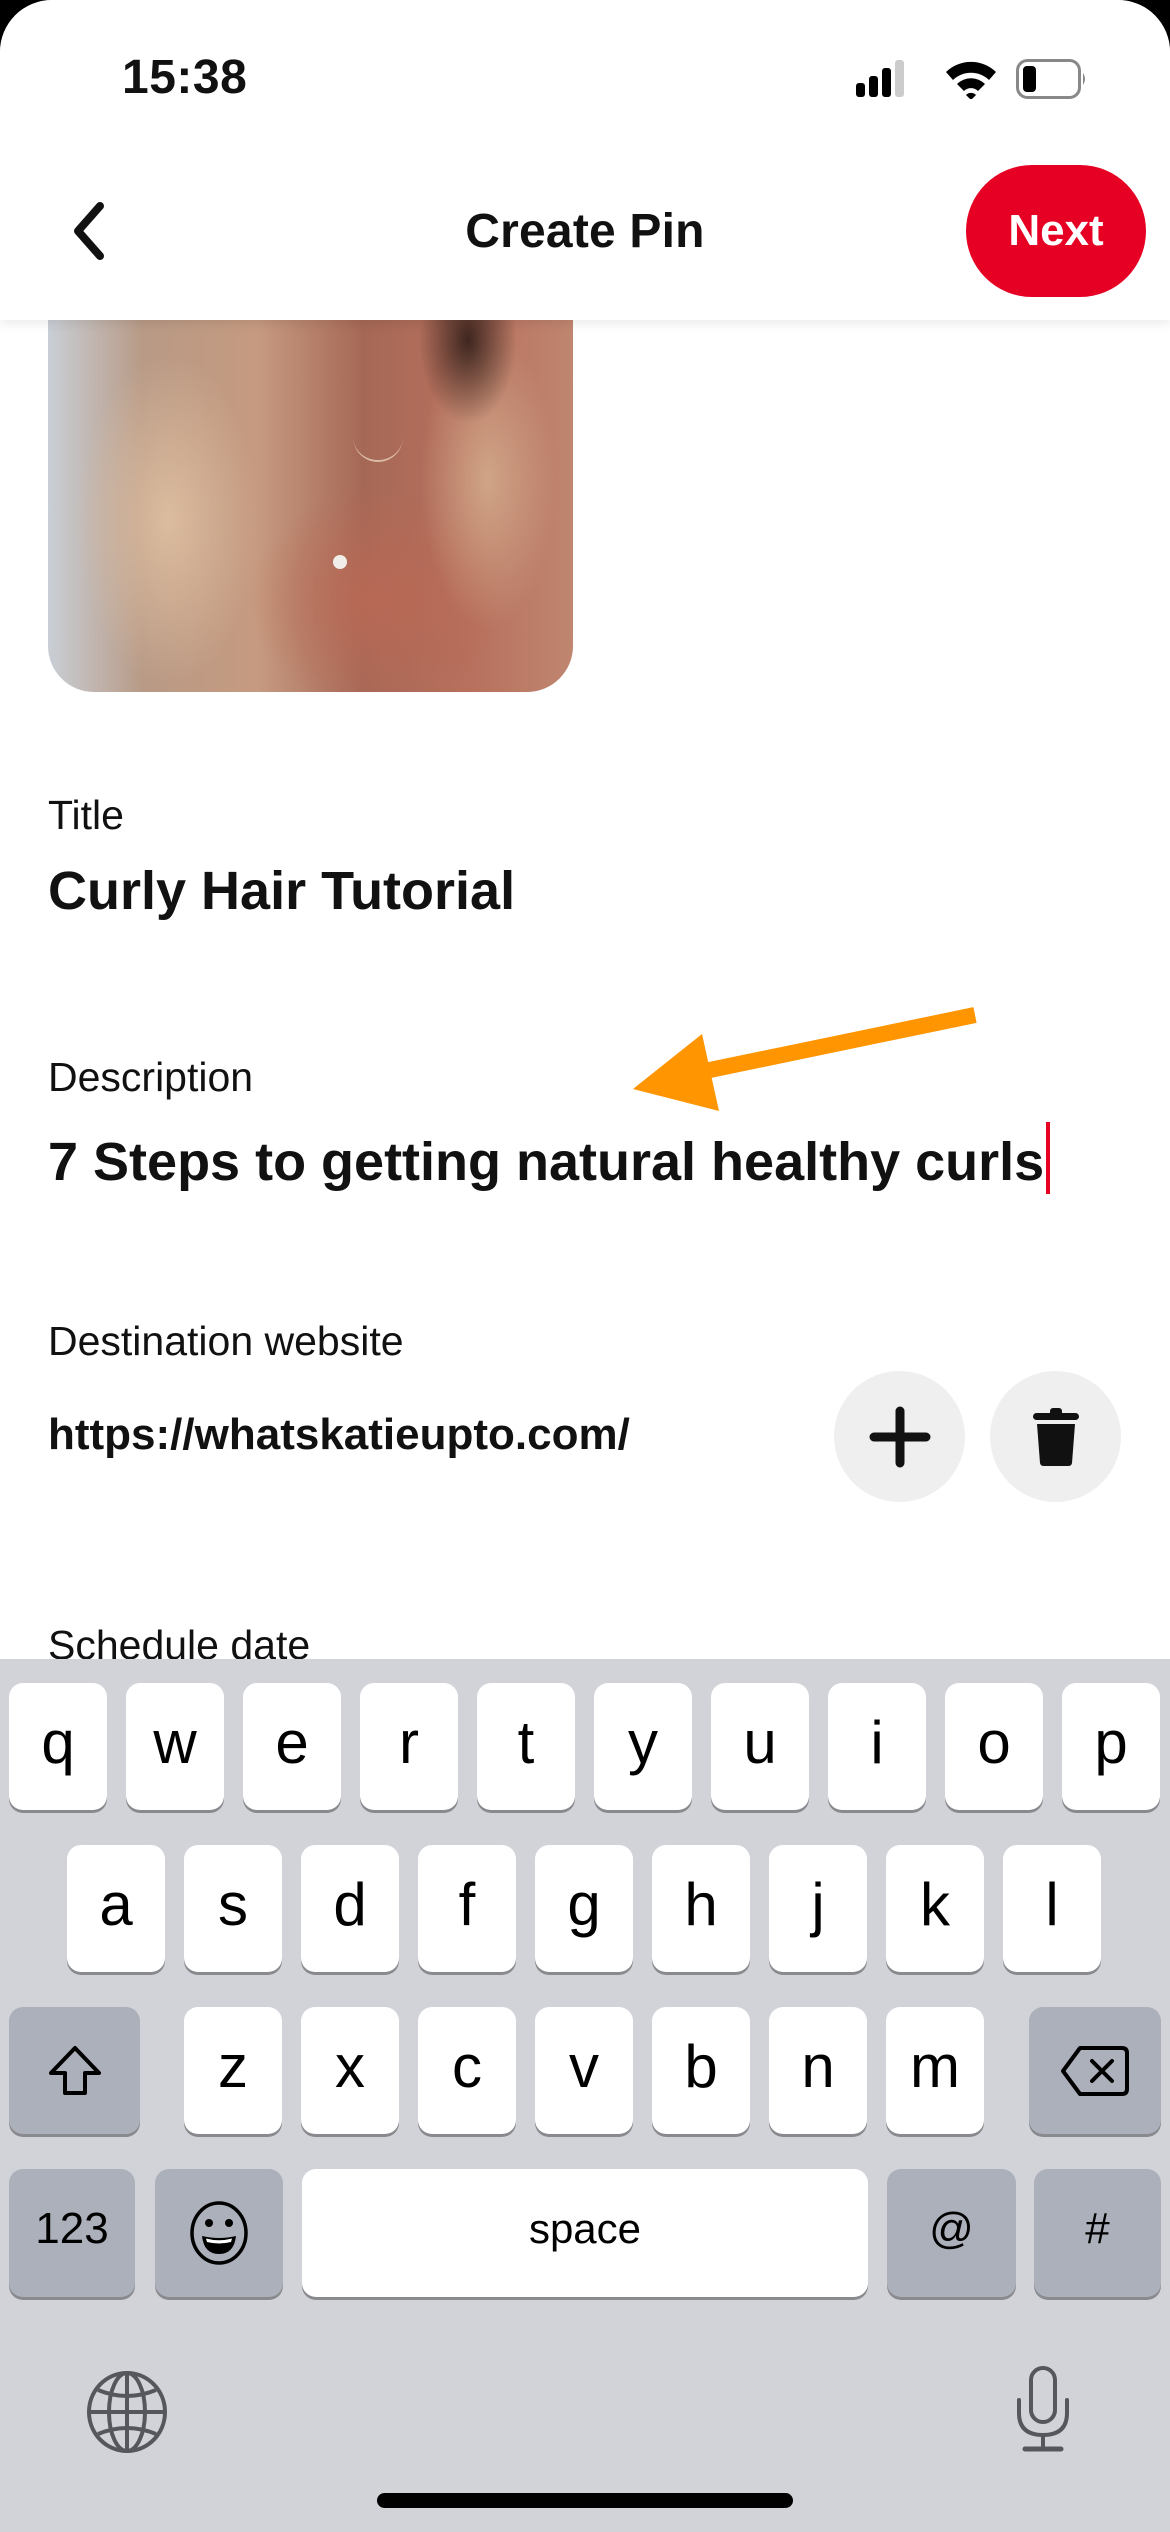 This screenshot has width=1170, height=2532. I want to click on trash-icon, so click(1055, 1436).